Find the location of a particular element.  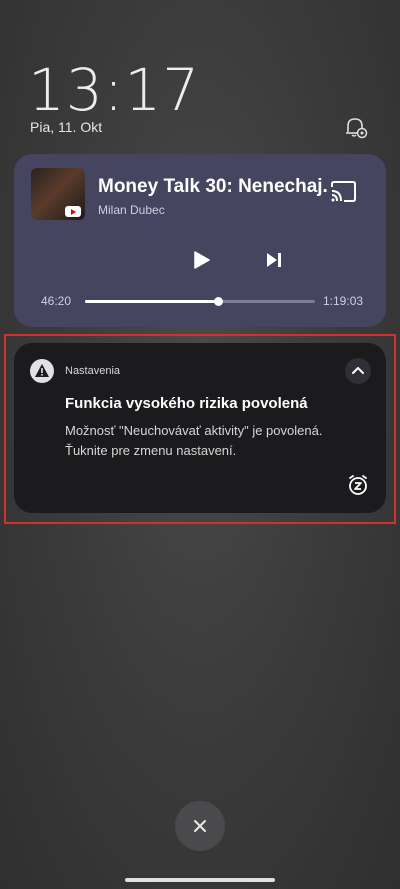

collapse-button is located at coordinates (358, 371).